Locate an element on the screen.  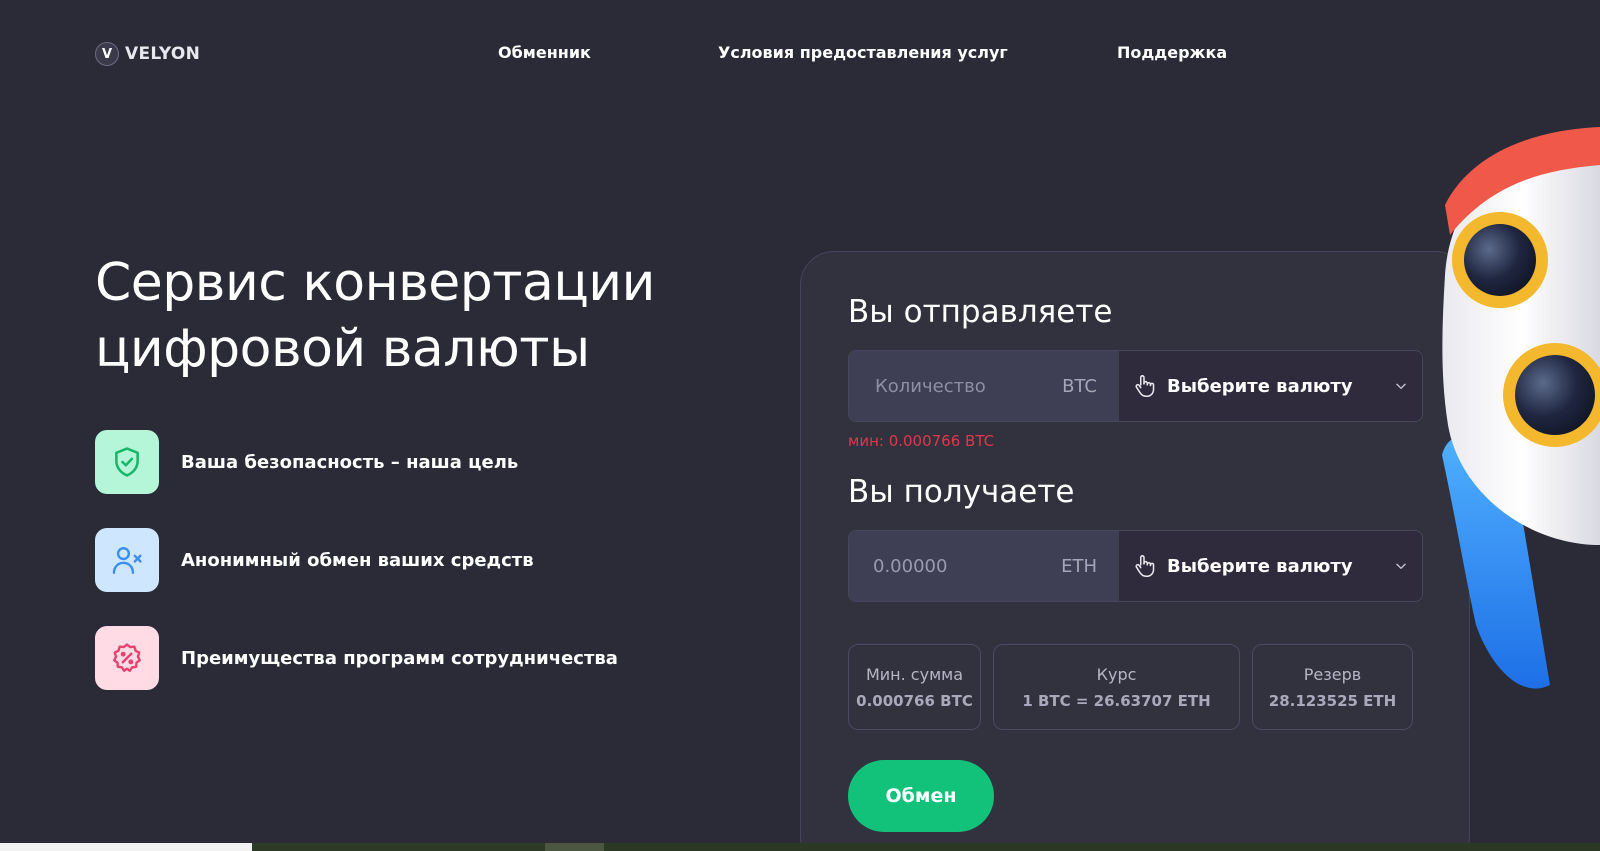
hero-title: Сервис конвертации цифровой валюты is located at coordinates (415, 316).